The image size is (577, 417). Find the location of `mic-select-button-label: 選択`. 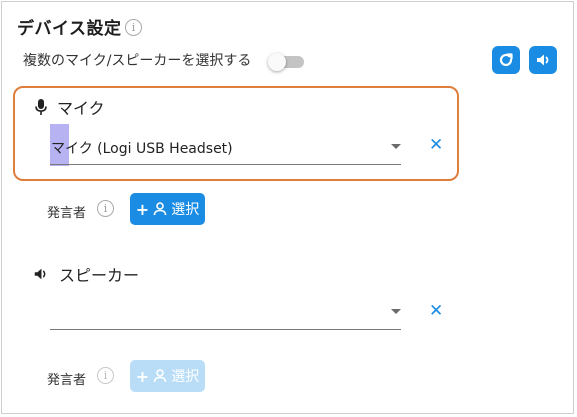

mic-select-button-label: 選択 is located at coordinates (185, 210).